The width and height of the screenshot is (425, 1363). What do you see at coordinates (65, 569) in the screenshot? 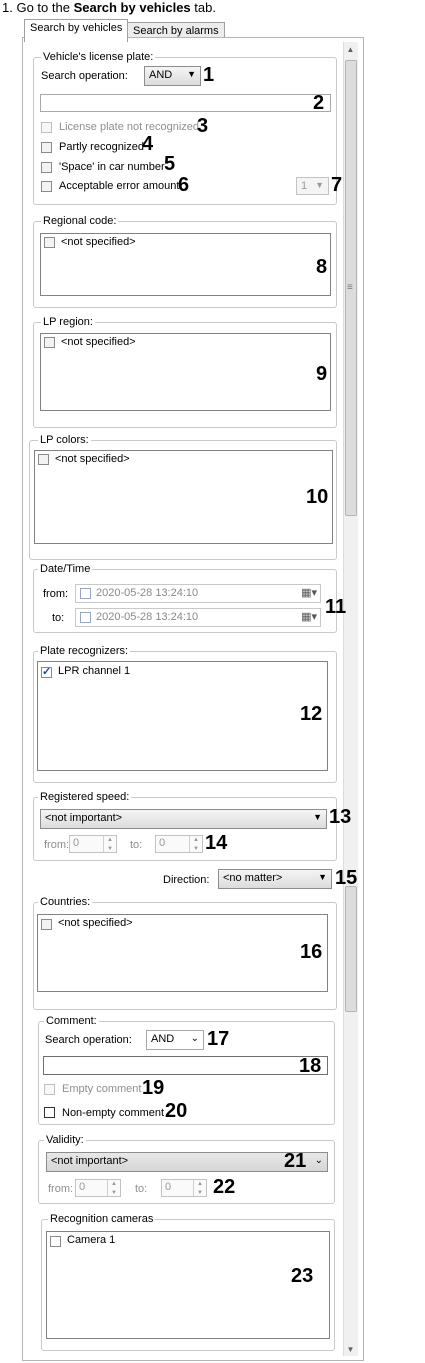
I see `datetime-legend: Date/Time` at bounding box center [65, 569].